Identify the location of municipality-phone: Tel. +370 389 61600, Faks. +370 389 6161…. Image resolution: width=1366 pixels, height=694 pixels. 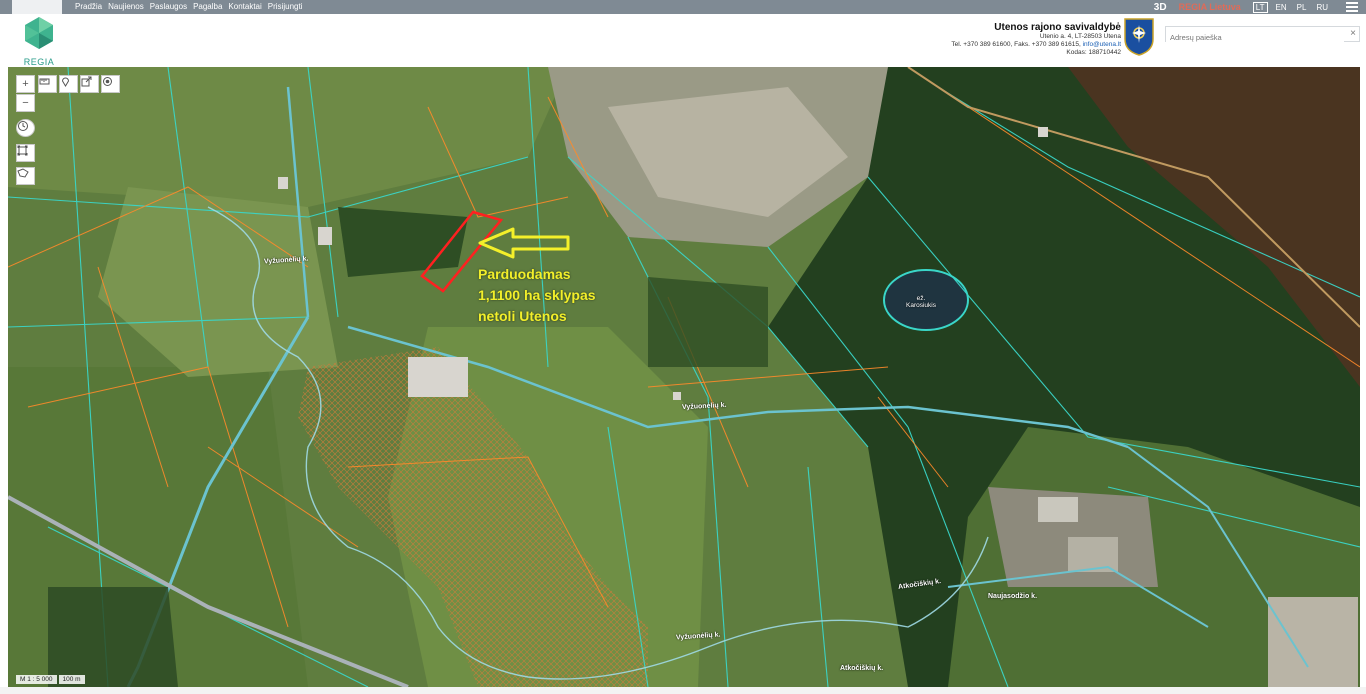
(1016, 44).